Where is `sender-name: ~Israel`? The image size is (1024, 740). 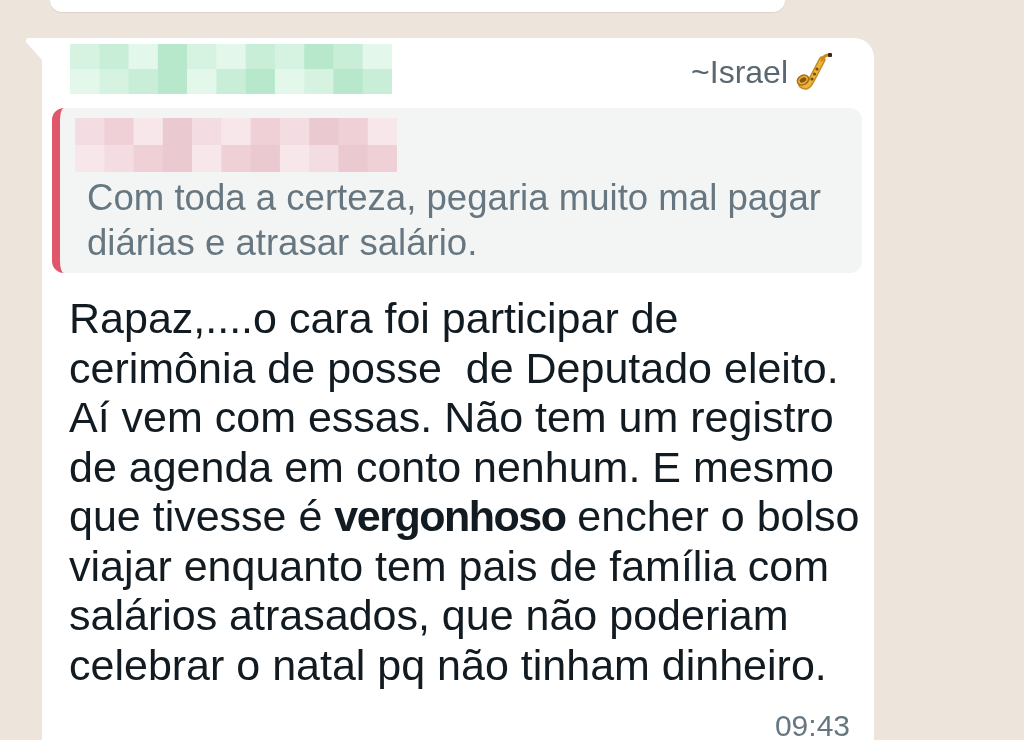 sender-name: ~Israel is located at coordinates (739, 72).